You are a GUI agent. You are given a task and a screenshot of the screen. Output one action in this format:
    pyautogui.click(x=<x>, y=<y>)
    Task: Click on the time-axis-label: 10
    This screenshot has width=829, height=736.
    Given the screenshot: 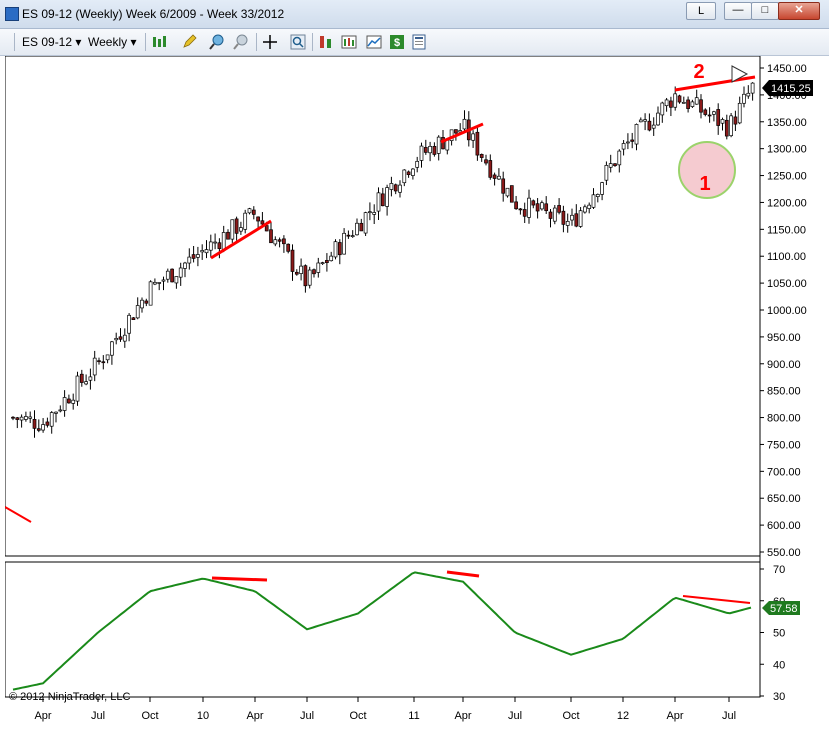 What is the action you would take?
    pyautogui.click(x=203, y=716)
    